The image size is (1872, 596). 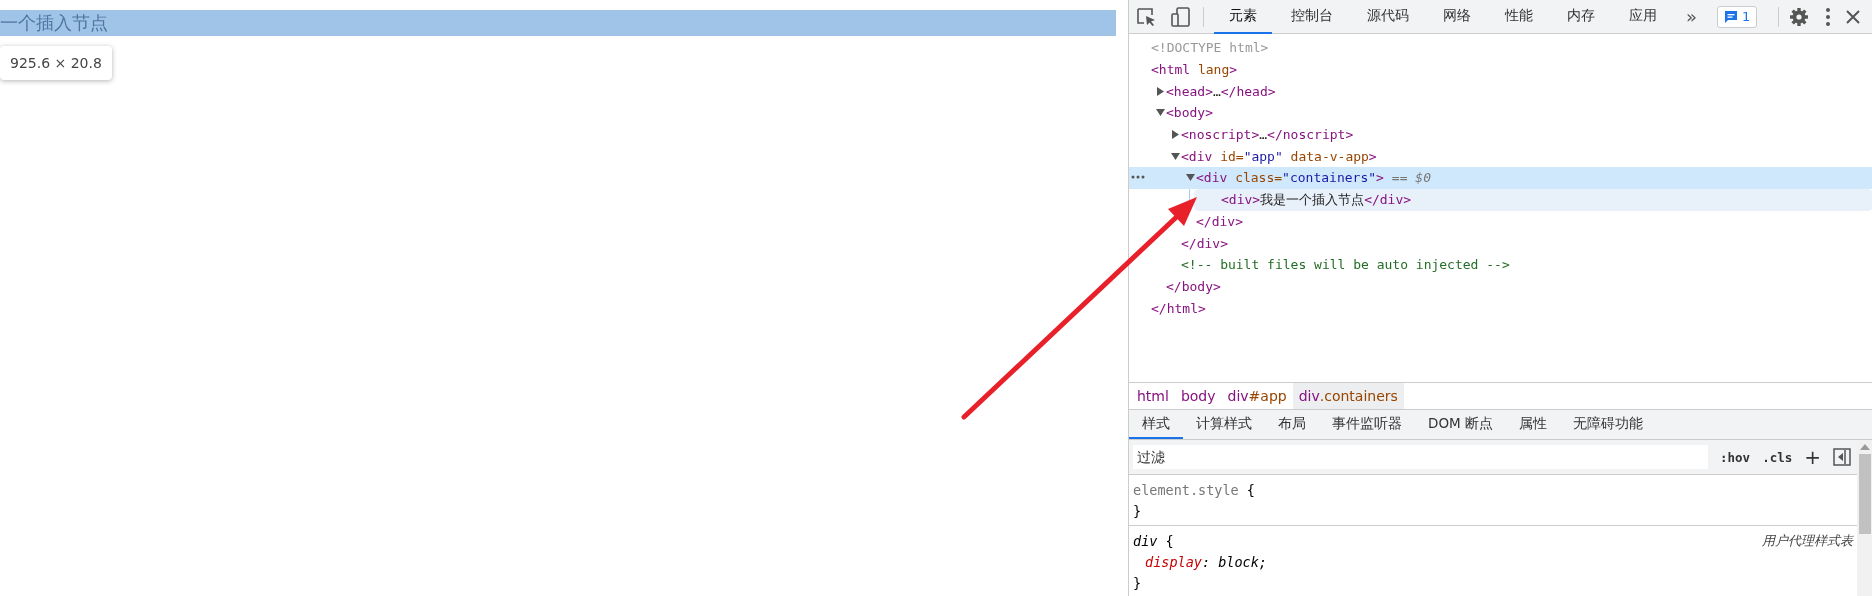 I want to click on pane-tab: 无障碍功能, so click(x=1607, y=424).